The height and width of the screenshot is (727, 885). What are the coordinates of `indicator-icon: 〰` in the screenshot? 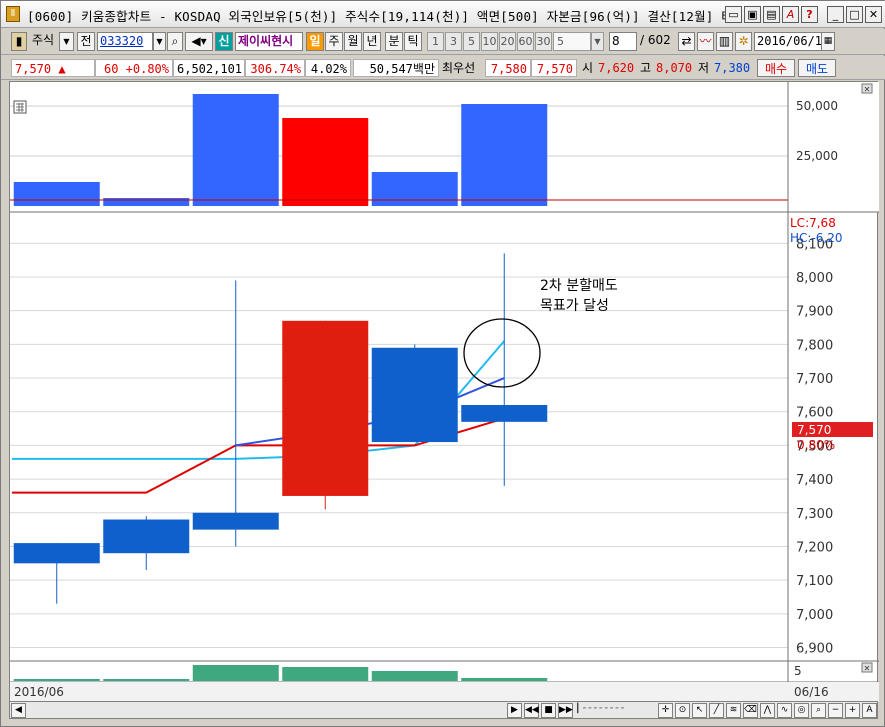 It's located at (705, 41).